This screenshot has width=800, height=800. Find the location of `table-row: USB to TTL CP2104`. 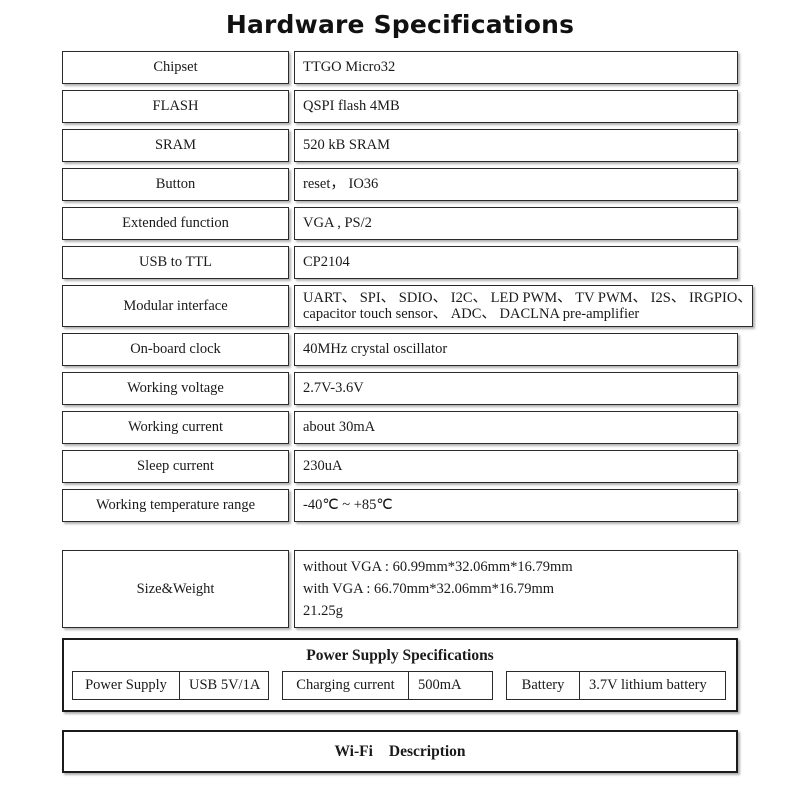

table-row: USB to TTL CP2104 is located at coordinates (400, 262).